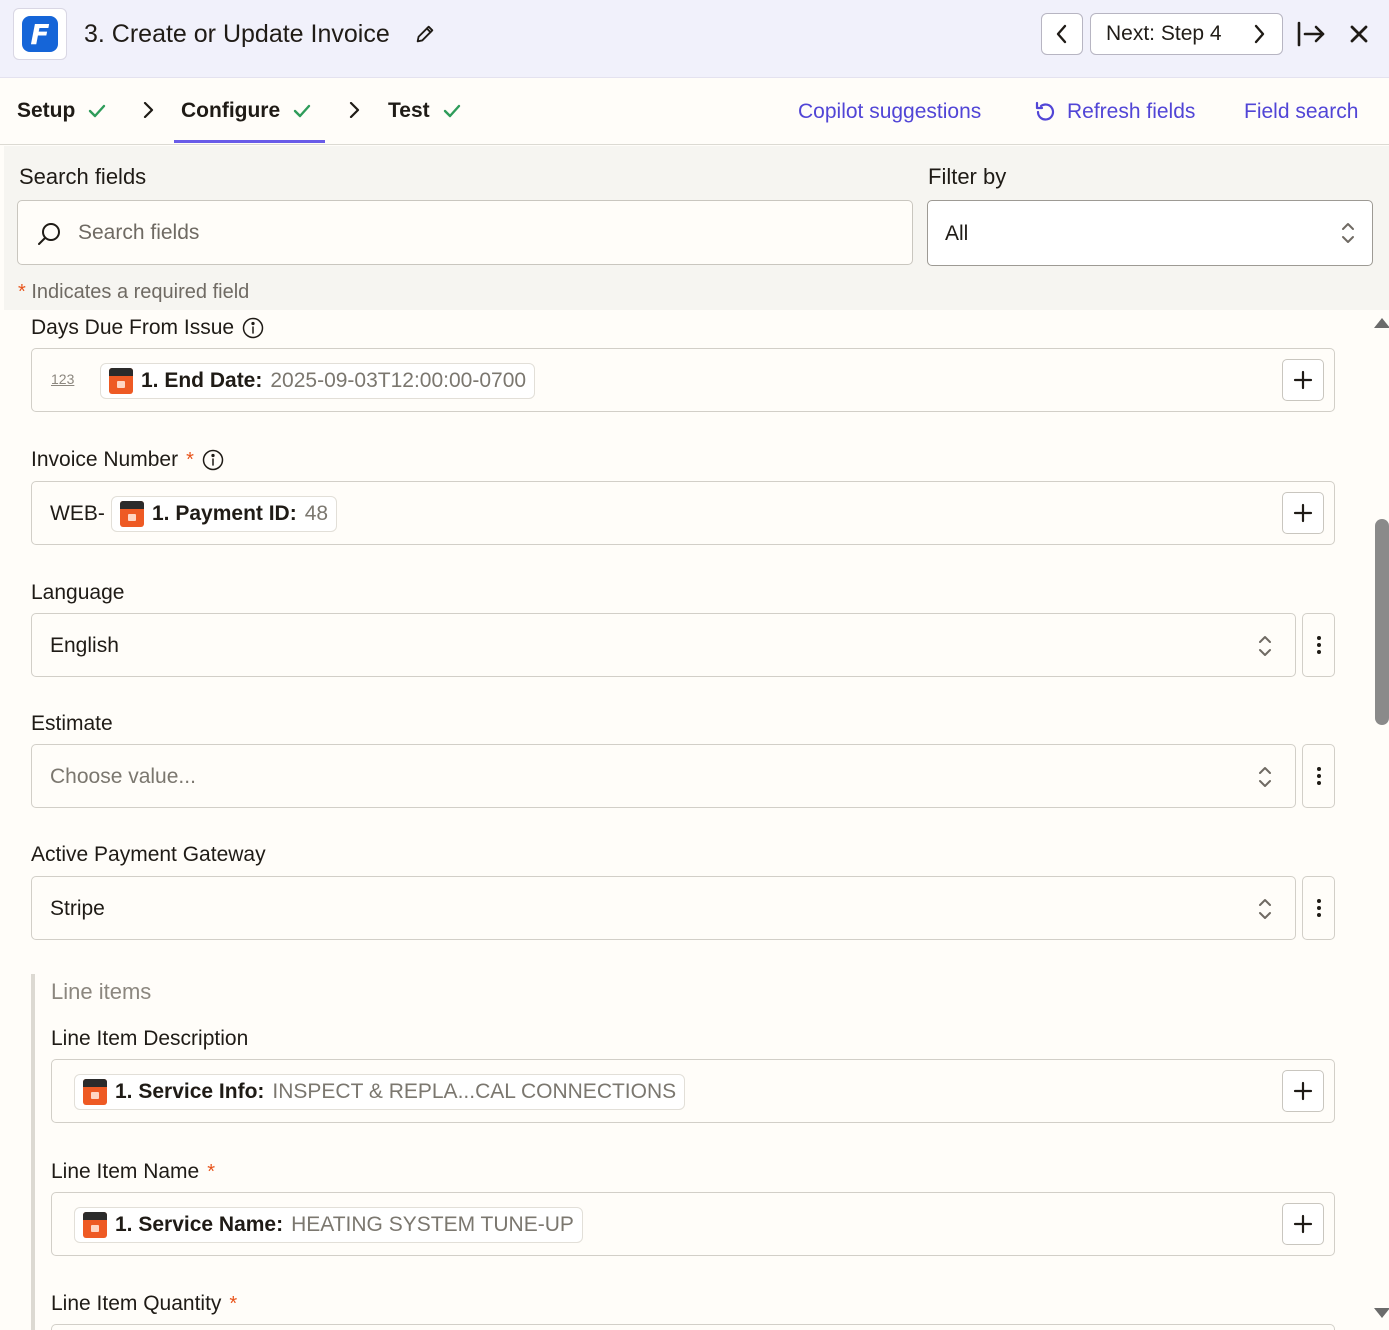 Image resolution: width=1389 pixels, height=1330 pixels. What do you see at coordinates (1311, 34) in the screenshot?
I see `expand-panel-icon` at bounding box center [1311, 34].